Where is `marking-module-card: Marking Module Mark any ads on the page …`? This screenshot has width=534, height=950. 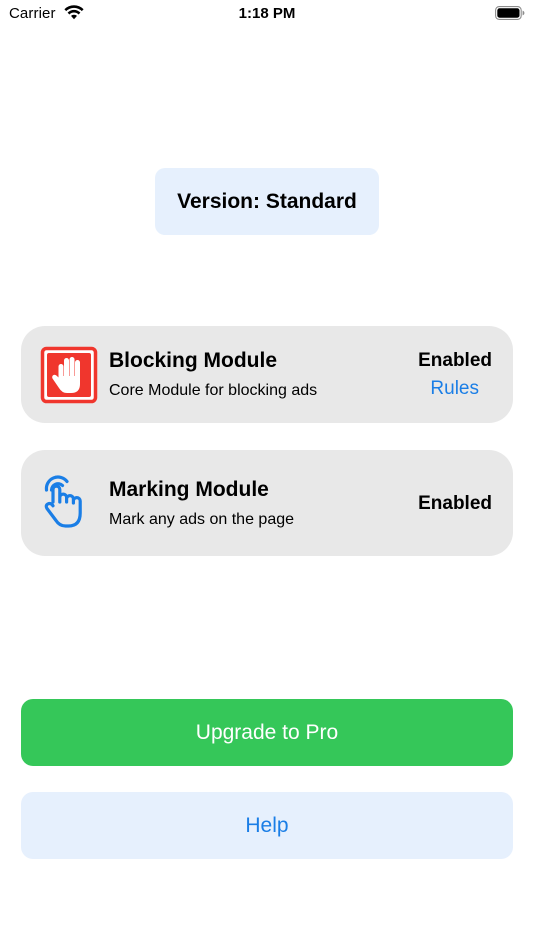 marking-module-card: Marking Module Mark any ads on the page … is located at coordinates (267, 503).